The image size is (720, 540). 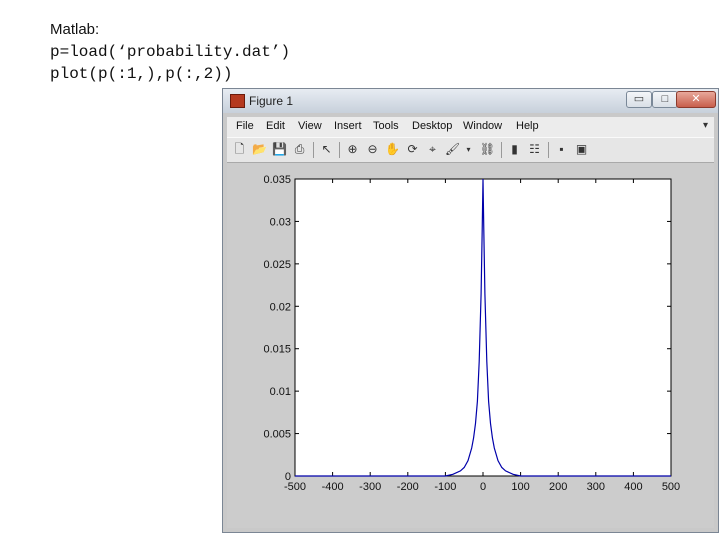 What do you see at coordinates (483, 487) in the screenshot?
I see `x-tick-label: 0` at bounding box center [483, 487].